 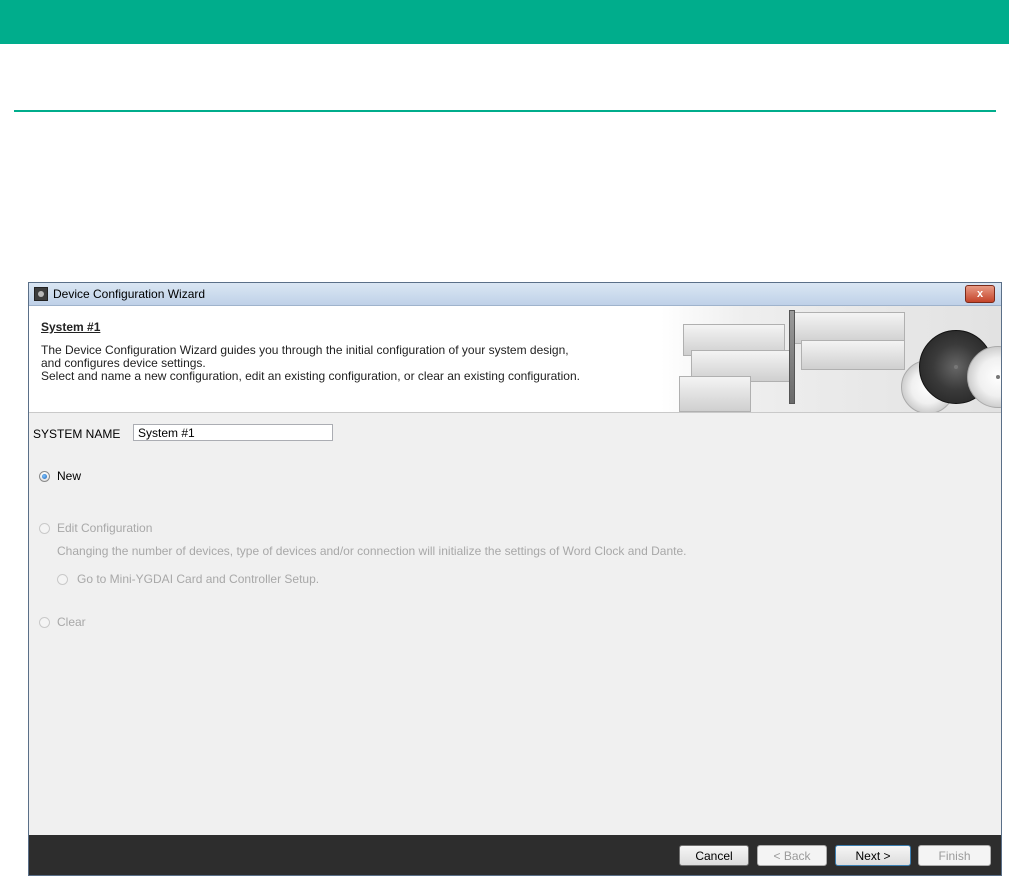 I want to click on close-button: x, so click(x=980, y=294).